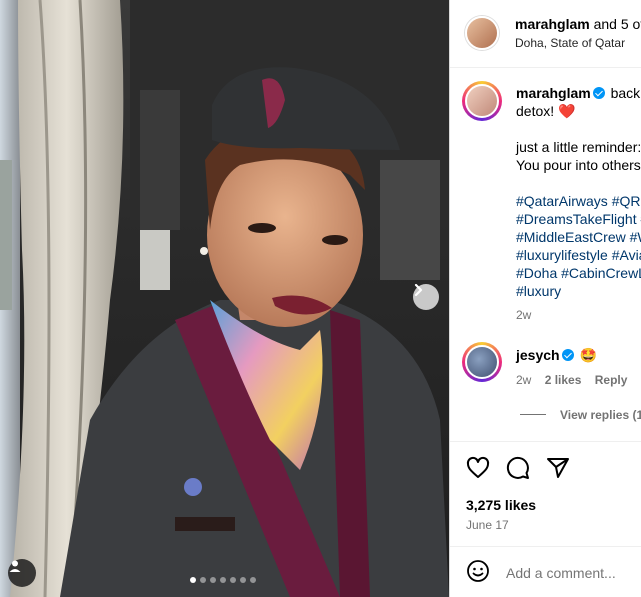 This screenshot has width=641, height=597. I want to click on view-replies-button: View replies (1), so click(600, 415).